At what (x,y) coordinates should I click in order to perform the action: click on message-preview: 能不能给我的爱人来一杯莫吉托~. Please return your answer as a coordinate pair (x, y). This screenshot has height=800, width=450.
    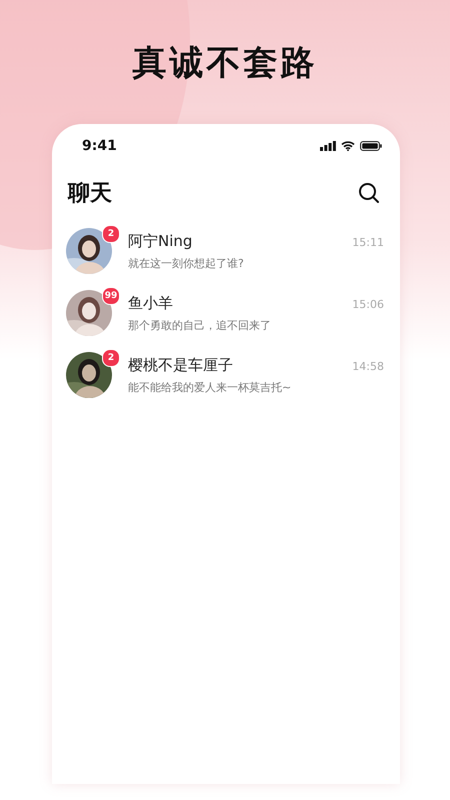
    Looking at the image, I should click on (210, 387).